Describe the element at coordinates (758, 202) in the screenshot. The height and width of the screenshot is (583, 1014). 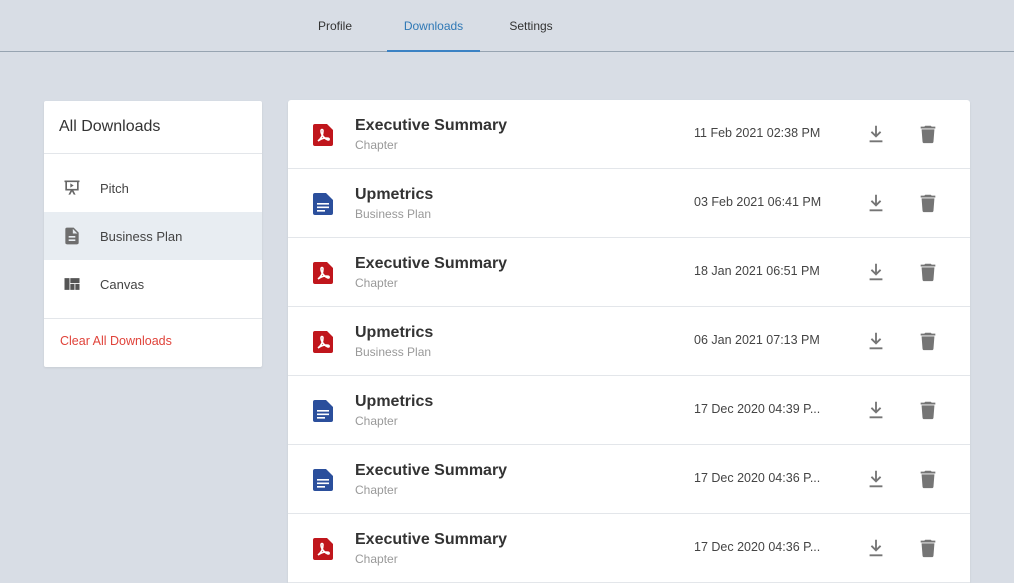
I see `download-date: 03 Feb 2021 06:41 PM` at that location.